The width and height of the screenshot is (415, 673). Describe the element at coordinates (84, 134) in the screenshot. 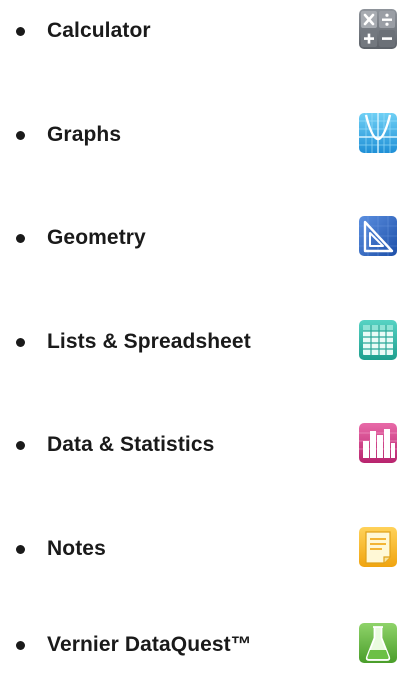

I see `app-label-graphs: Graphs` at that location.